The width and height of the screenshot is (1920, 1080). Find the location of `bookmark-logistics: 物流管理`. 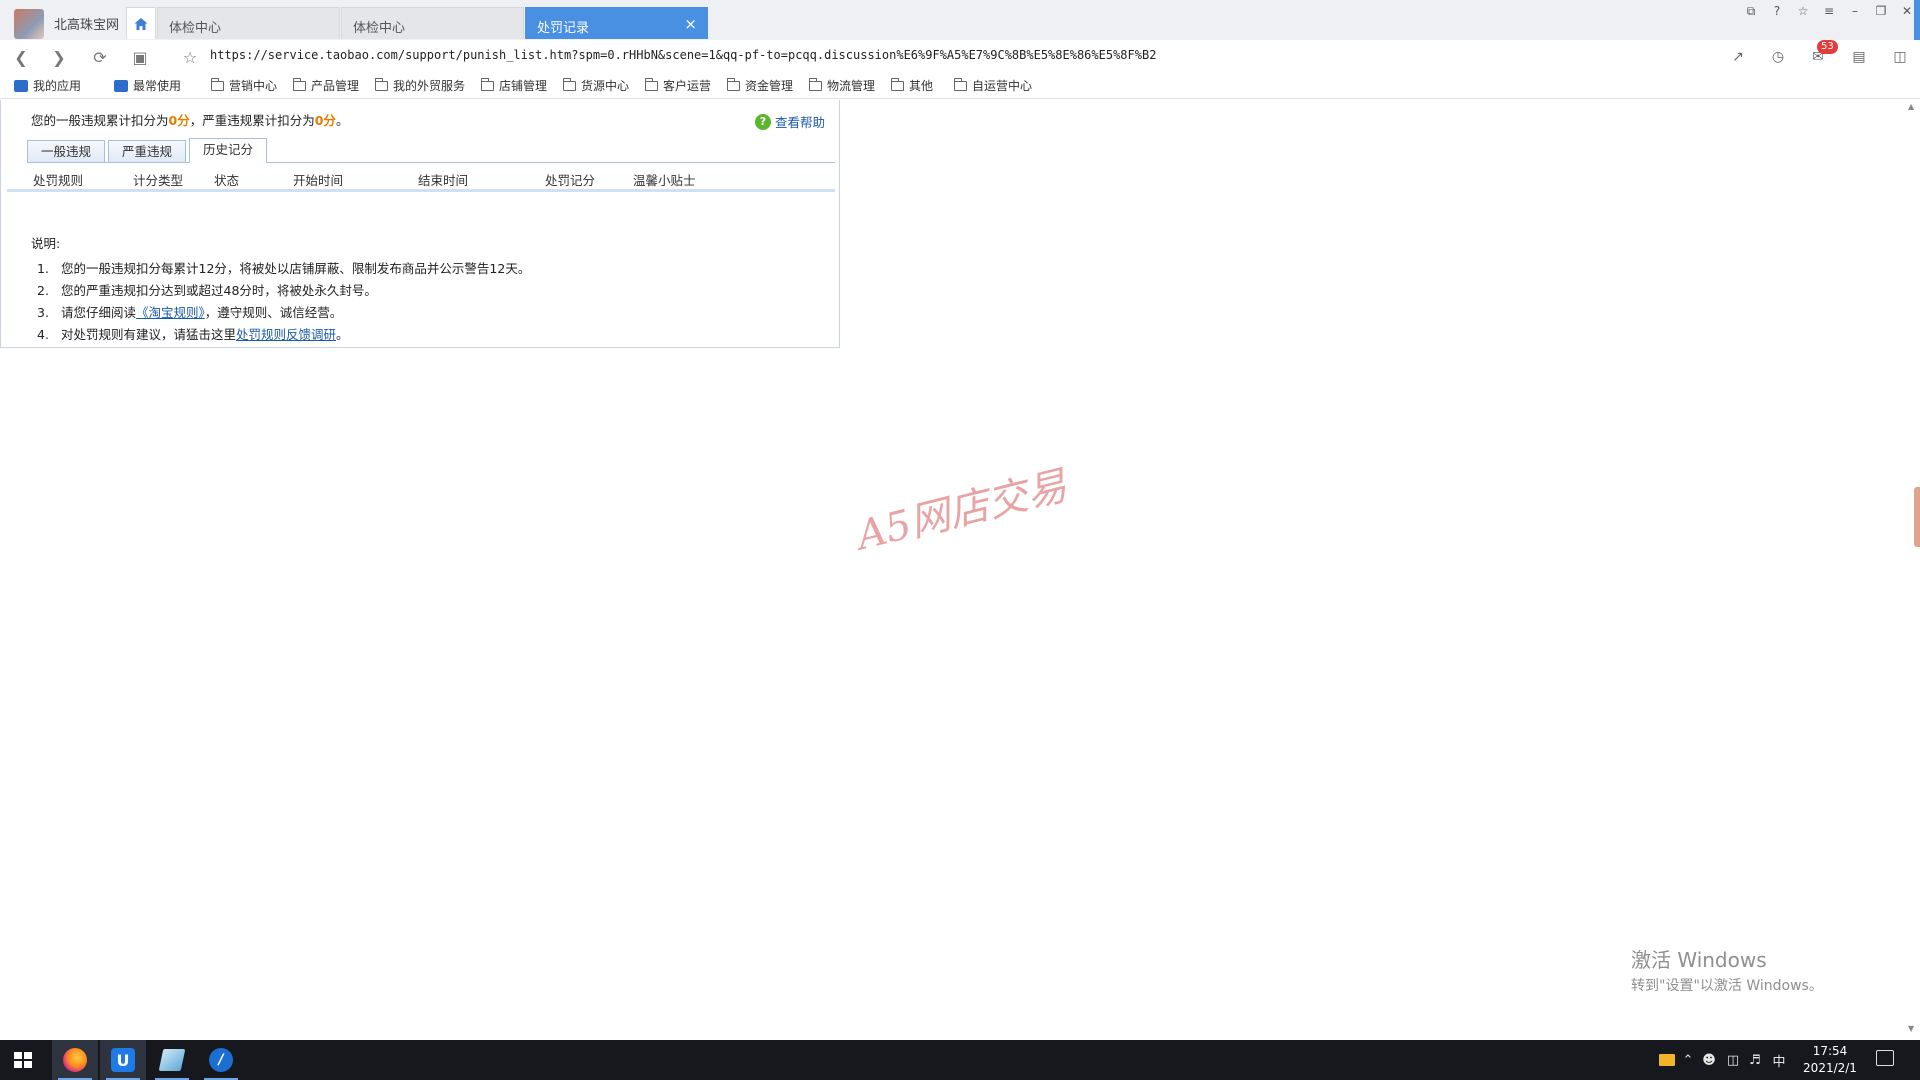

bookmark-logistics: 物流管理 is located at coordinates (842, 85).